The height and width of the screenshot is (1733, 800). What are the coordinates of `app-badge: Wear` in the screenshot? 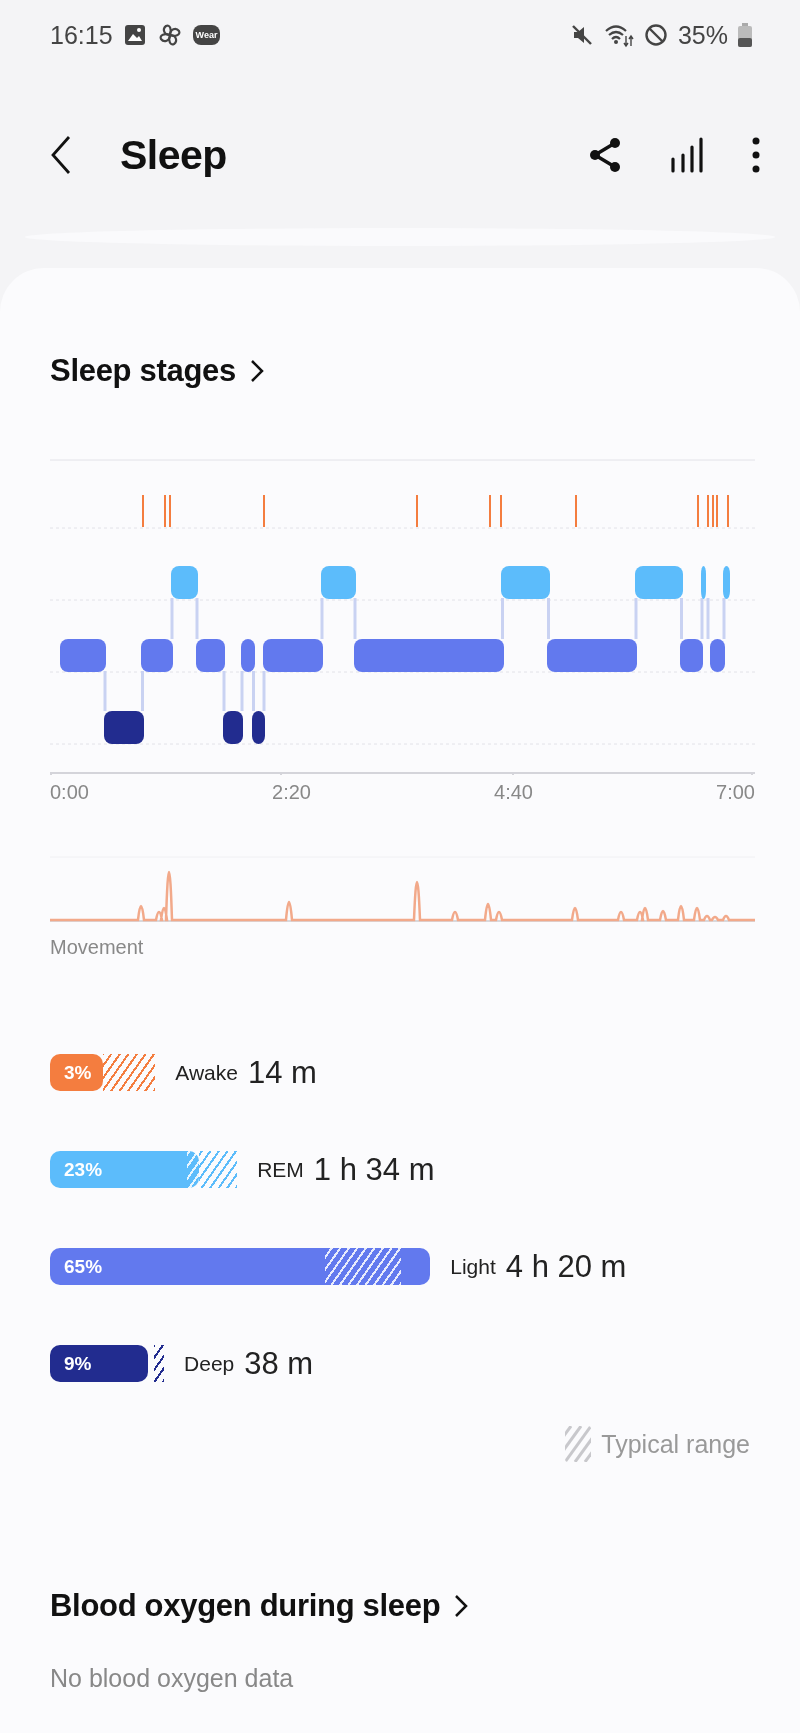 It's located at (206, 35).